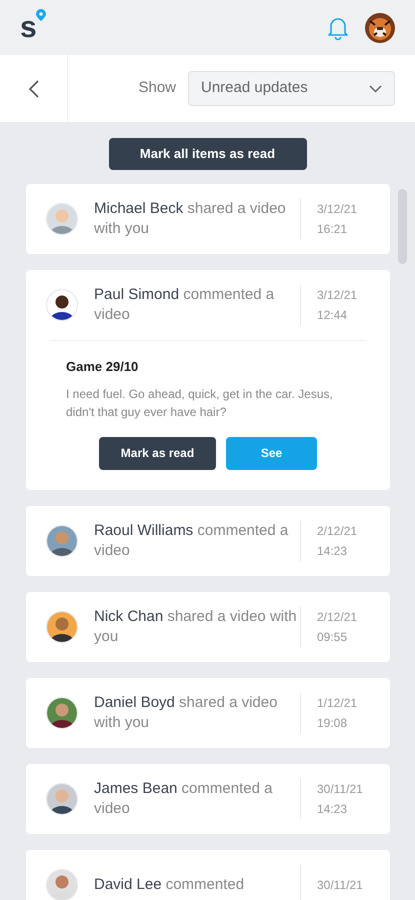 The image size is (415, 900). I want to click on message-text: I need fuel. Go ahead, quick, get in the car. Jesus, didn't that guy ever have hair?, so click(200, 403).